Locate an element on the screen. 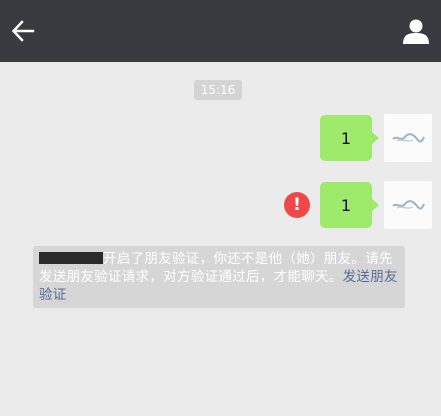 The width and height of the screenshot is (441, 416). send-failed-icon: ! is located at coordinates (297, 205).